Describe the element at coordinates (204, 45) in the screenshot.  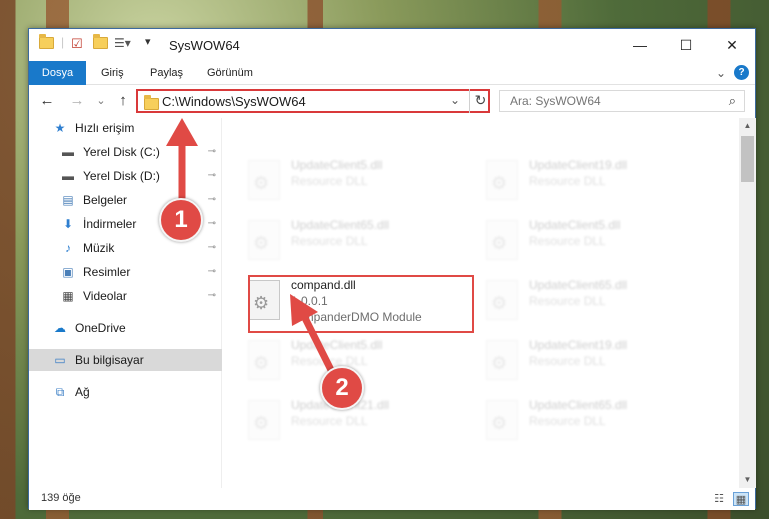
I see `window-title: SysWOW64` at that location.